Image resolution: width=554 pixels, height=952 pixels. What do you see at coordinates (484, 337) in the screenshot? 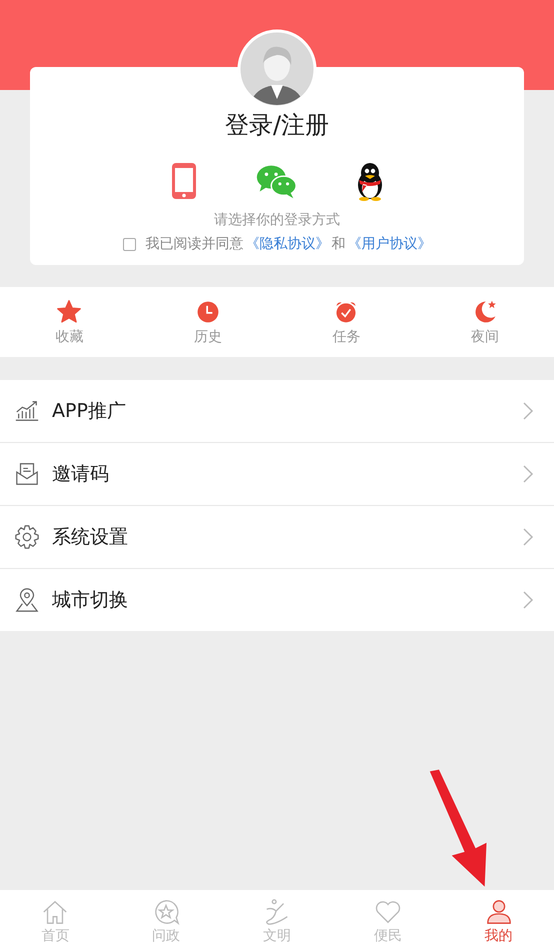
I see `quick-action-label: 夜间` at bounding box center [484, 337].